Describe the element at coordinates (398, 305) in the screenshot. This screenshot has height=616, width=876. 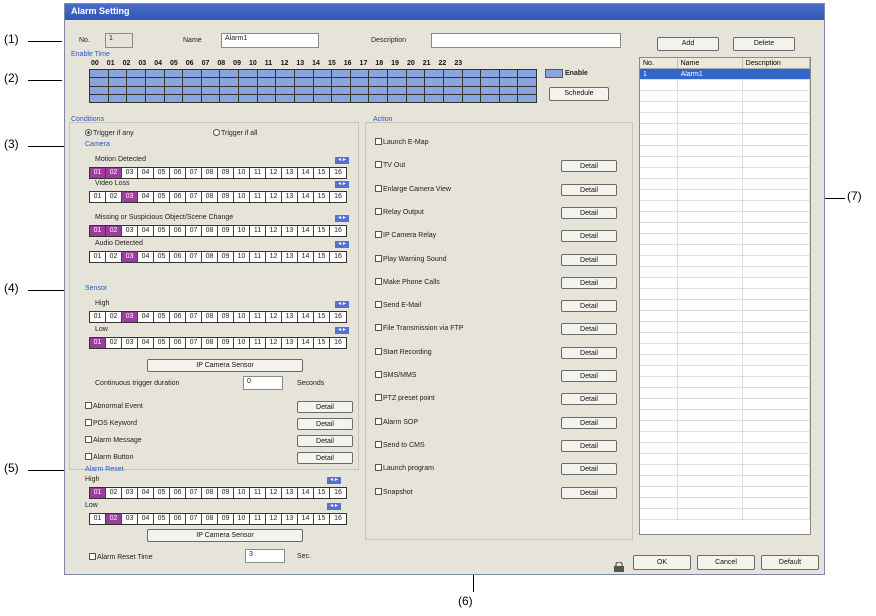
I see `action-checkbox: Send E-Mail` at that location.